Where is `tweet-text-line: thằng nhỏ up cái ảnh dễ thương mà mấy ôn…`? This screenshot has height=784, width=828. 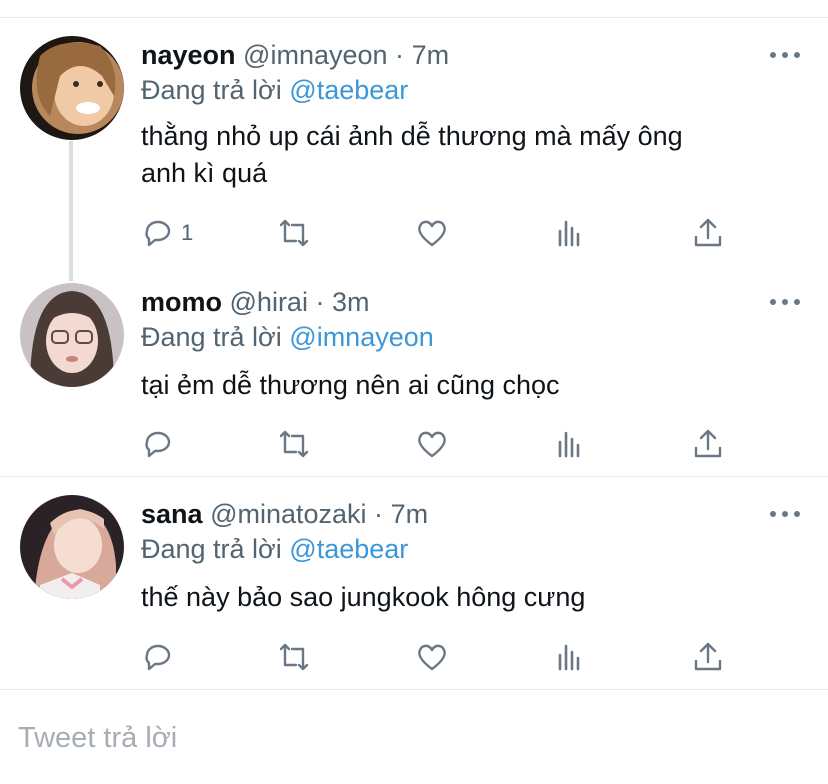 tweet-text-line: thằng nhỏ up cái ảnh dễ thương mà mấy ôn… is located at coordinates (412, 136).